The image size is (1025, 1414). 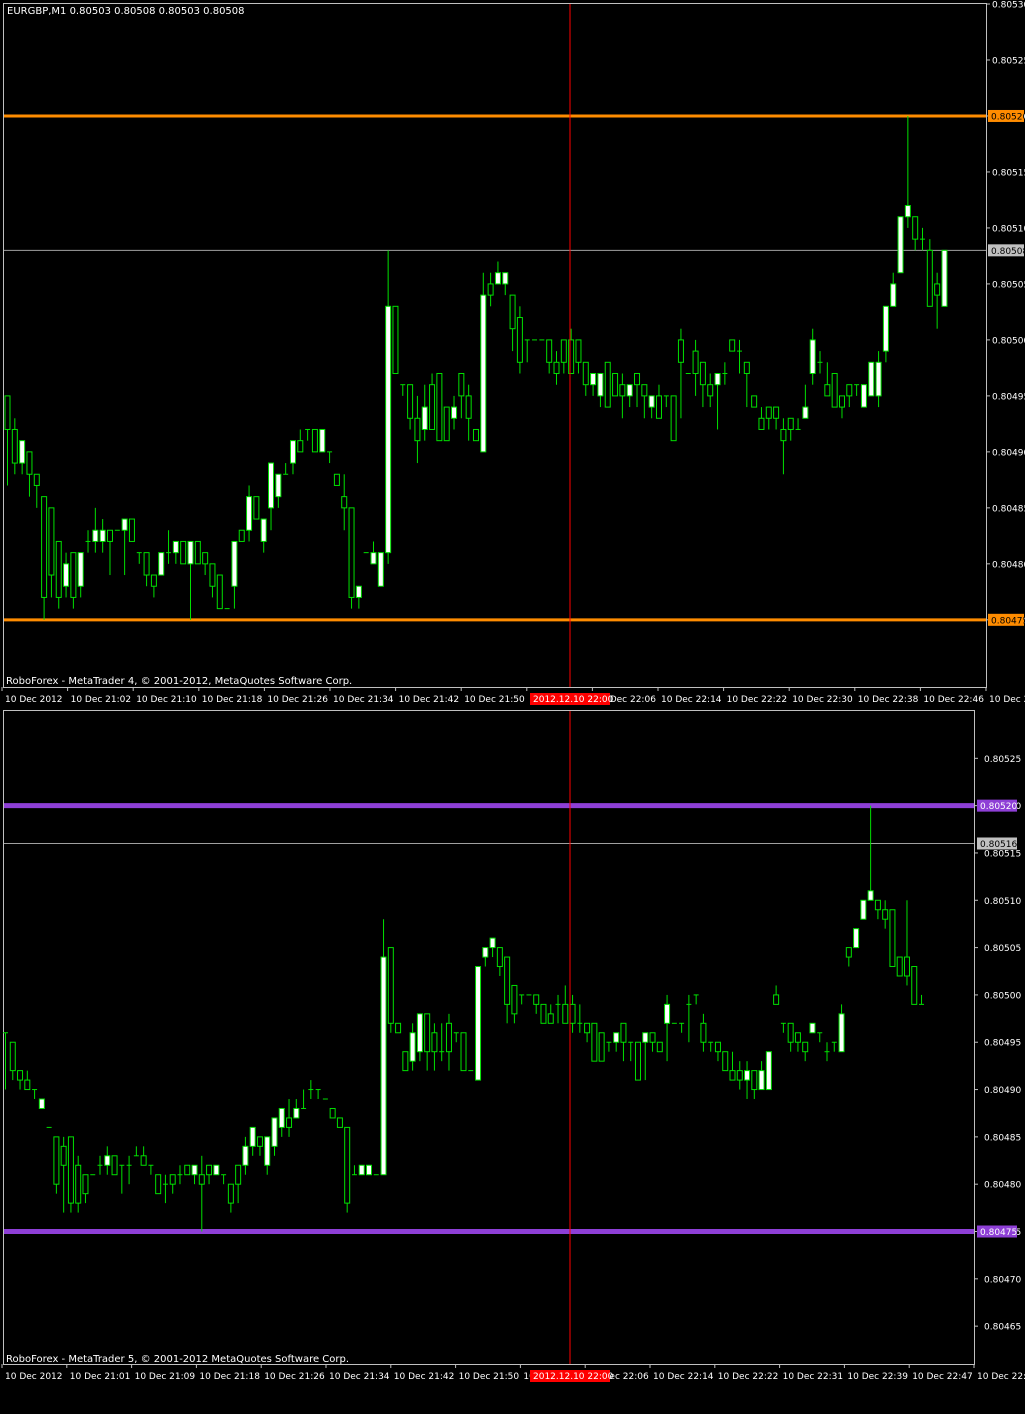 I want to click on price-tick-label: 0.80530, so click(x=1008, y=6).